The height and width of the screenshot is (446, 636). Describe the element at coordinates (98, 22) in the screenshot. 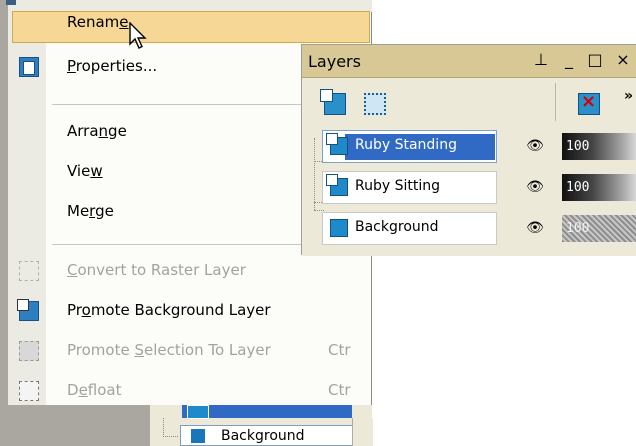

I see `menu-item-label: Rename` at that location.